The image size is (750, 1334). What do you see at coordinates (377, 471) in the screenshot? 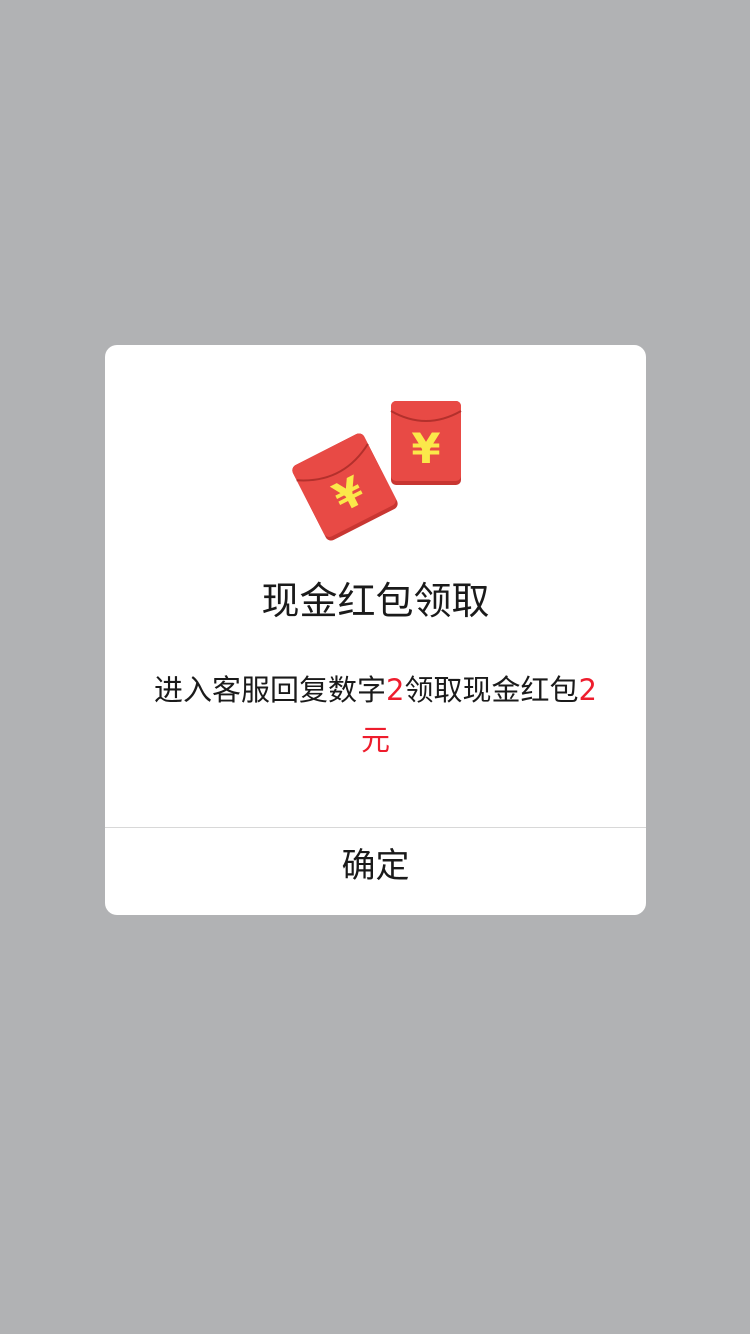
I see `red-envelope-icon: ¥ ¥` at bounding box center [377, 471].